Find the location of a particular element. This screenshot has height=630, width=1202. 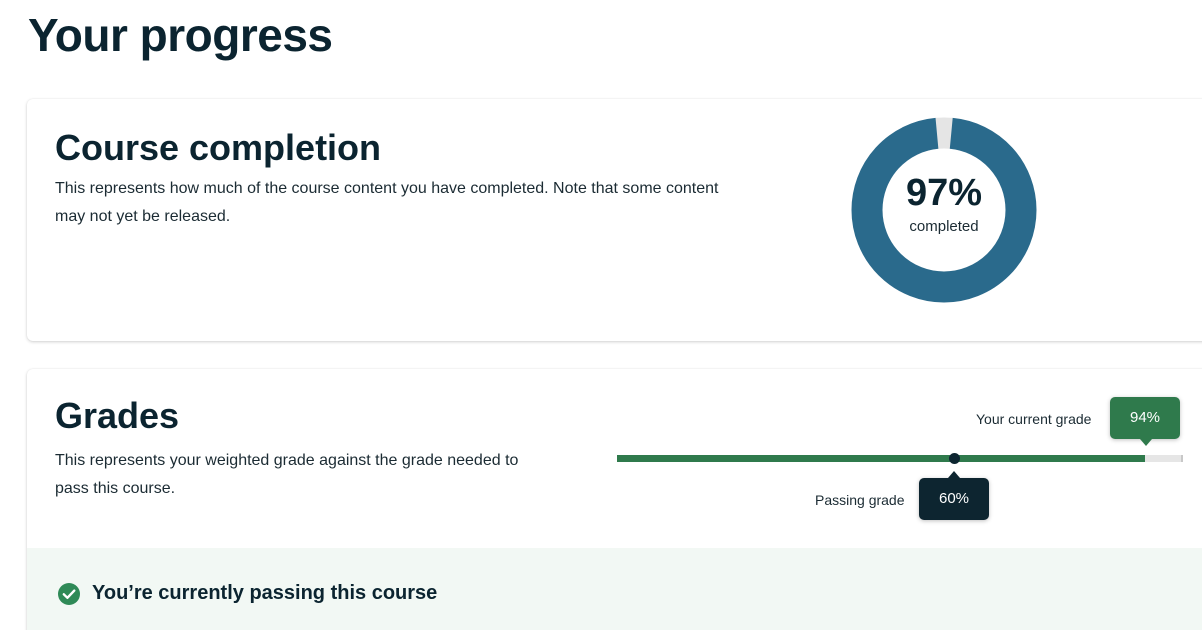

current-grade-tooltip: 94% is located at coordinates (1145, 421).